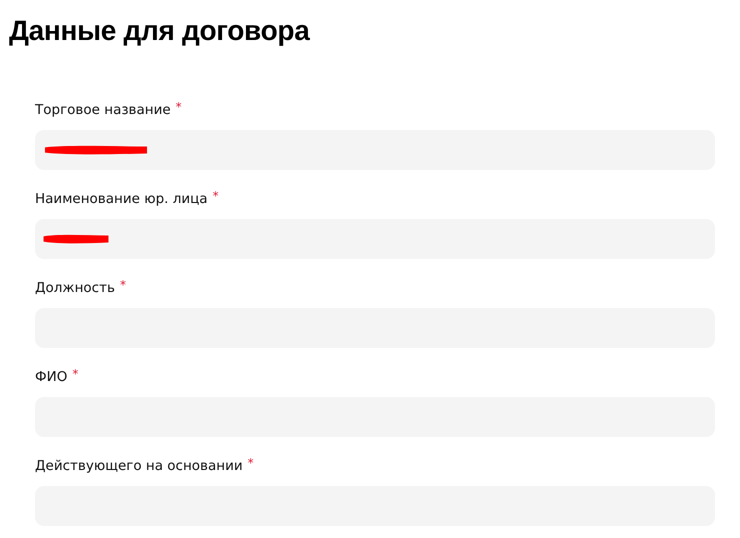 The image size is (740, 538). What do you see at coordinates (159, 31) in the screenshot?
I see `page-title: Данные для договора` at bounding box center [159, 31].